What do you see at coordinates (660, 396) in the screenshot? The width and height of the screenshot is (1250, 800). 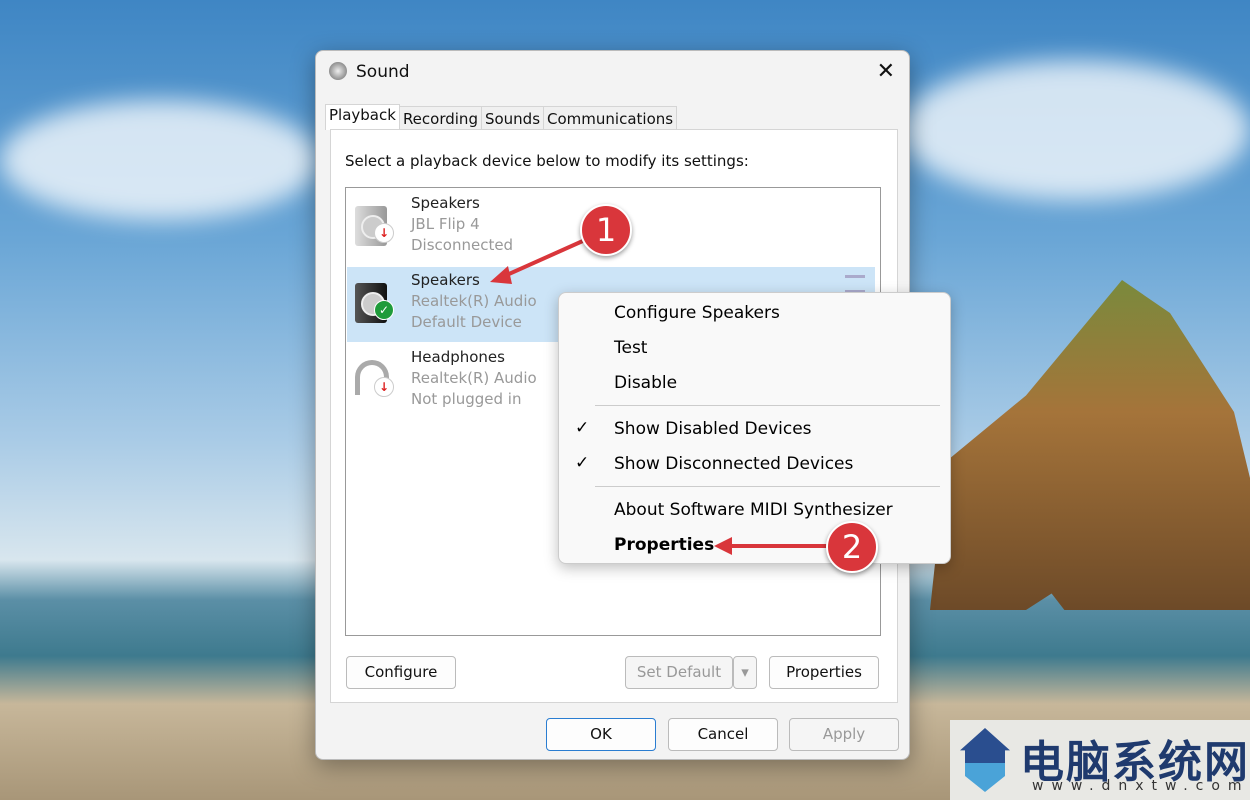 I see `annotation-arrows` at bounding box center [660, 396].